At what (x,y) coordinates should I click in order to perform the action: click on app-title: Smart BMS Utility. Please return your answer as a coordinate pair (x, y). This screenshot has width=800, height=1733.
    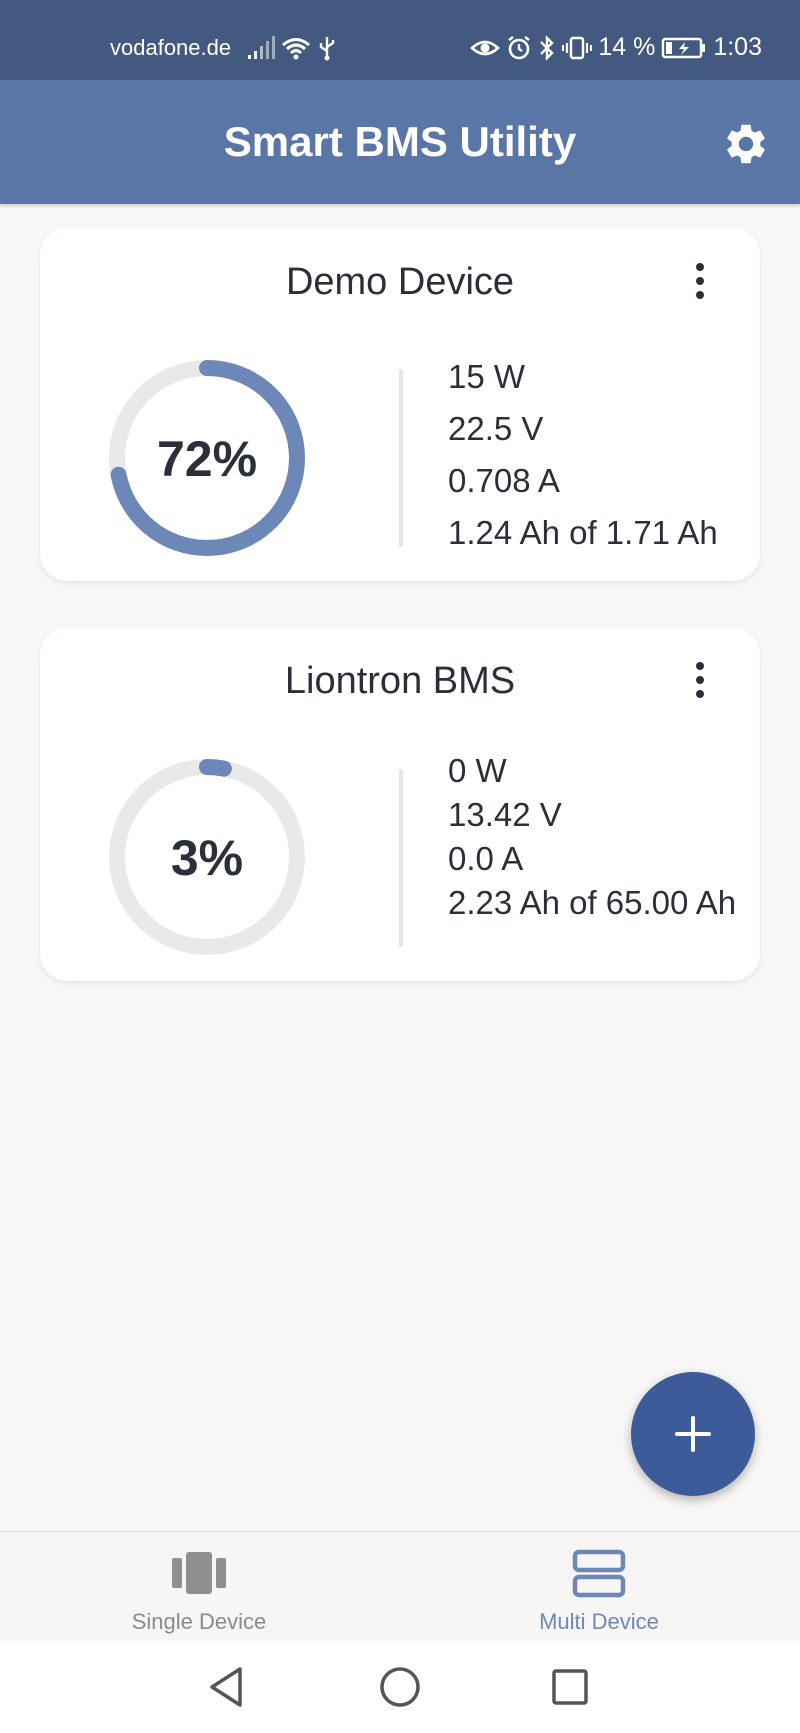
    Looking at the image, I should click on (400, 141).